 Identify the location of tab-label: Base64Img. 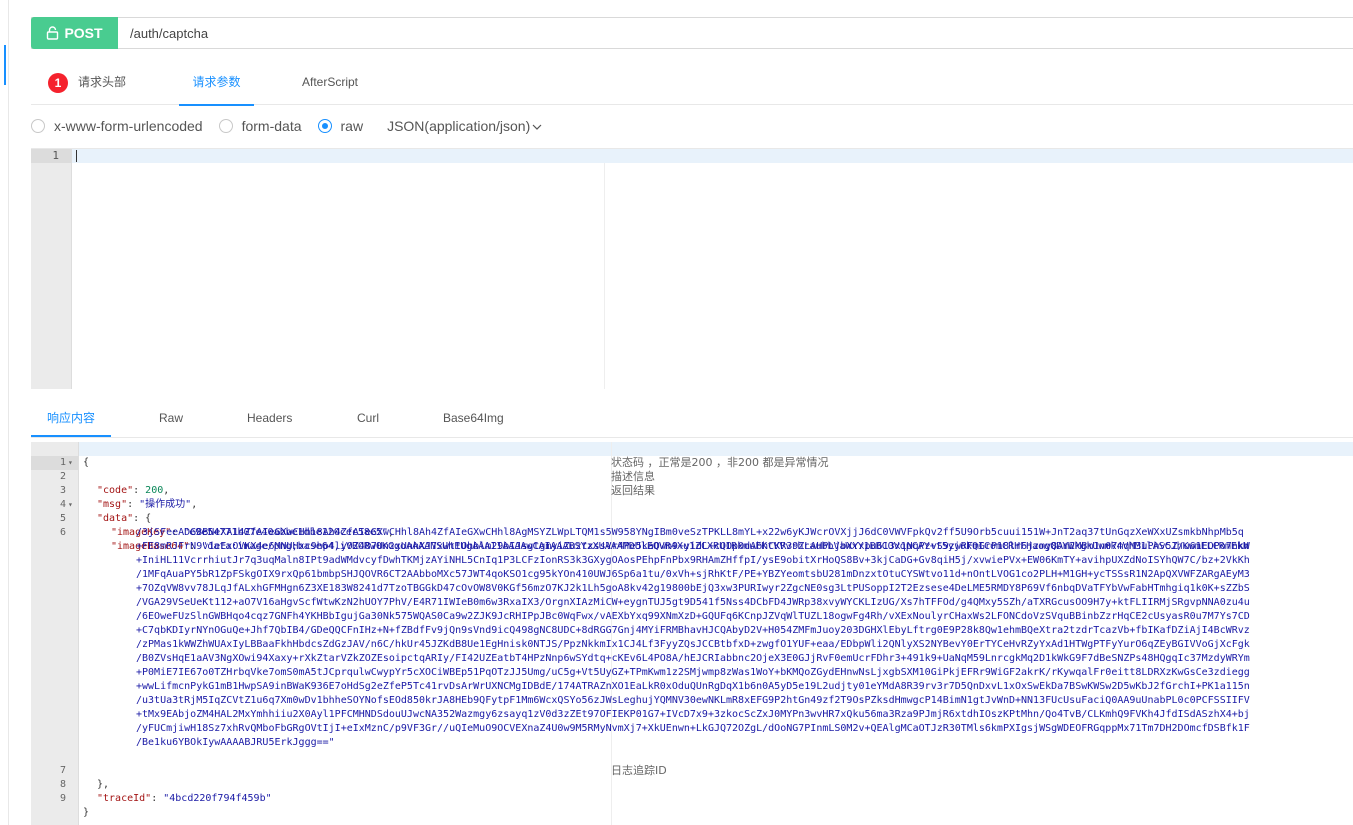
(473, 418).